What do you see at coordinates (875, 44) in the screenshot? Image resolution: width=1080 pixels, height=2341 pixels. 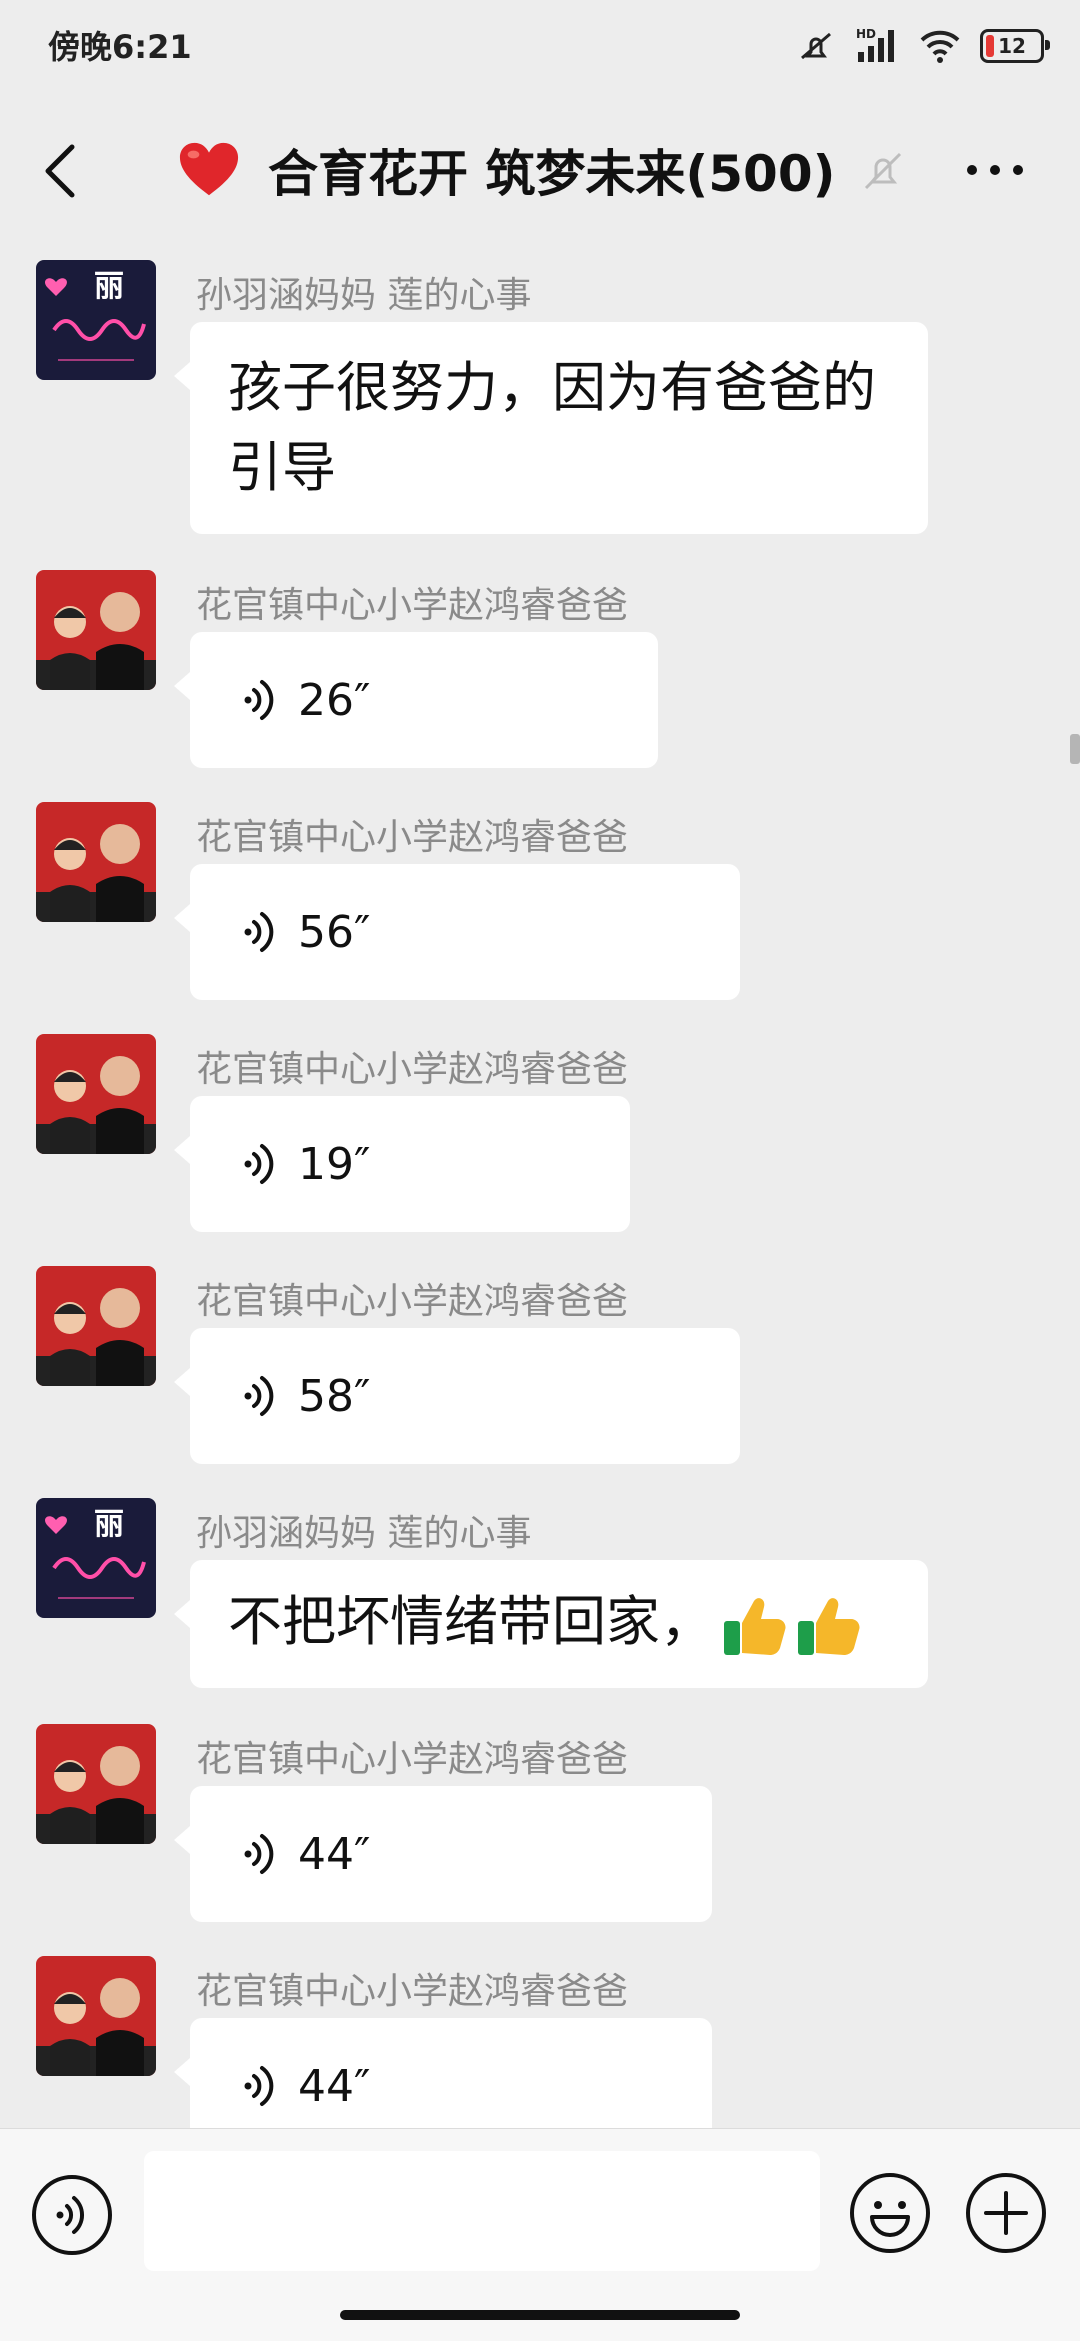 I see `signal-icon: HD` at bounding box center [875, 44].